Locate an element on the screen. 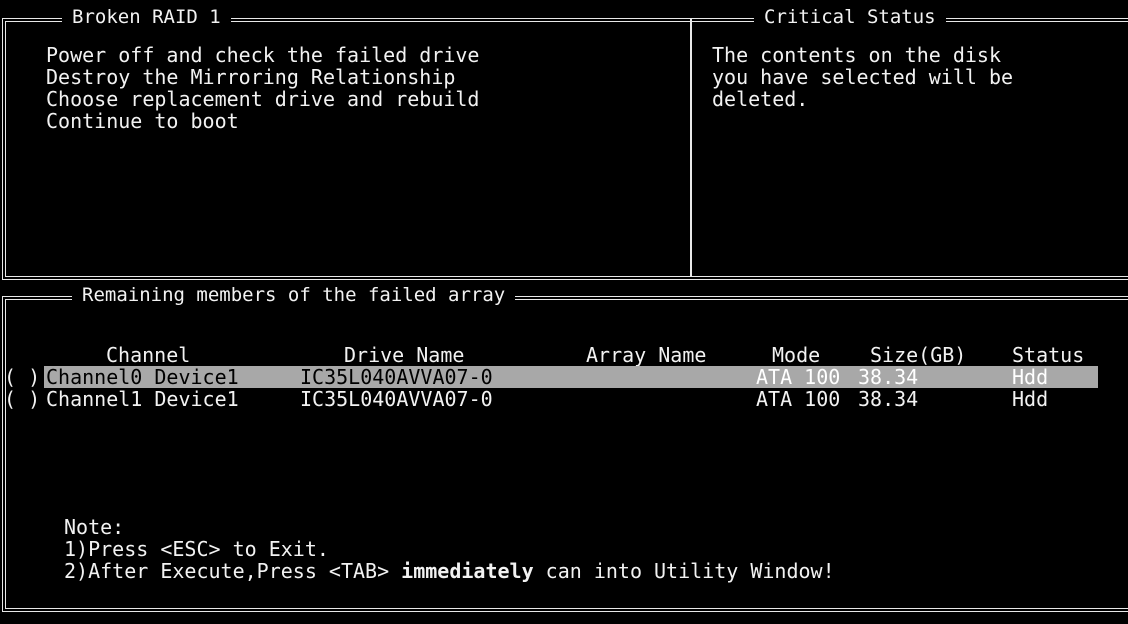  note-heading: Note: is located at coordinates (94, 527).